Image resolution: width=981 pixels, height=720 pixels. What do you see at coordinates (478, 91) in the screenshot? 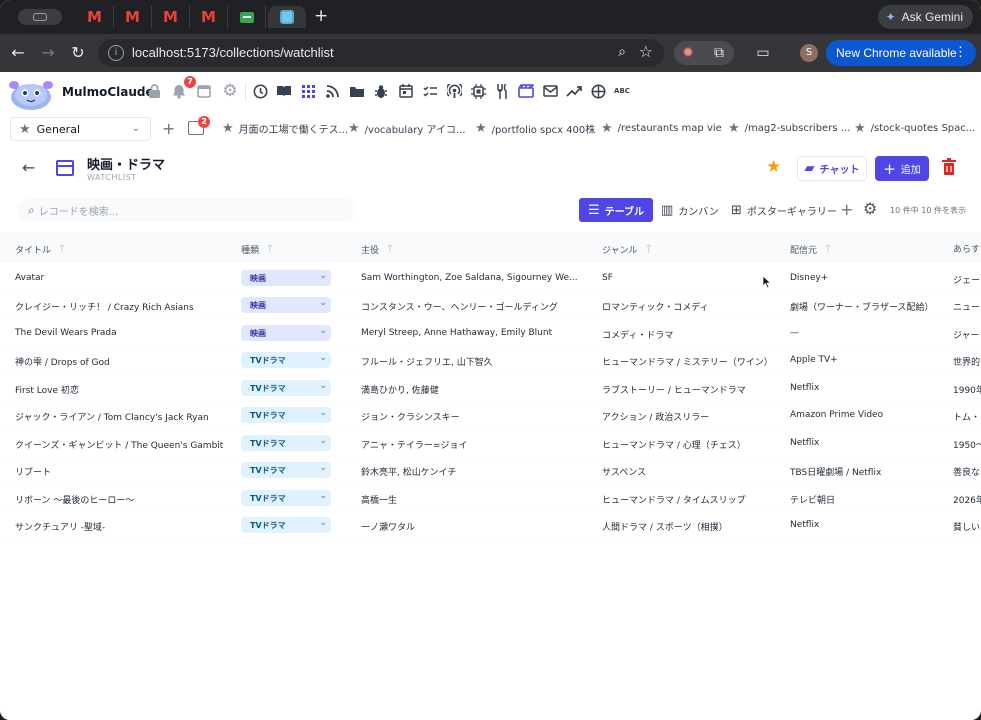
I see `chip-icon` at bounding box center [478, 91].